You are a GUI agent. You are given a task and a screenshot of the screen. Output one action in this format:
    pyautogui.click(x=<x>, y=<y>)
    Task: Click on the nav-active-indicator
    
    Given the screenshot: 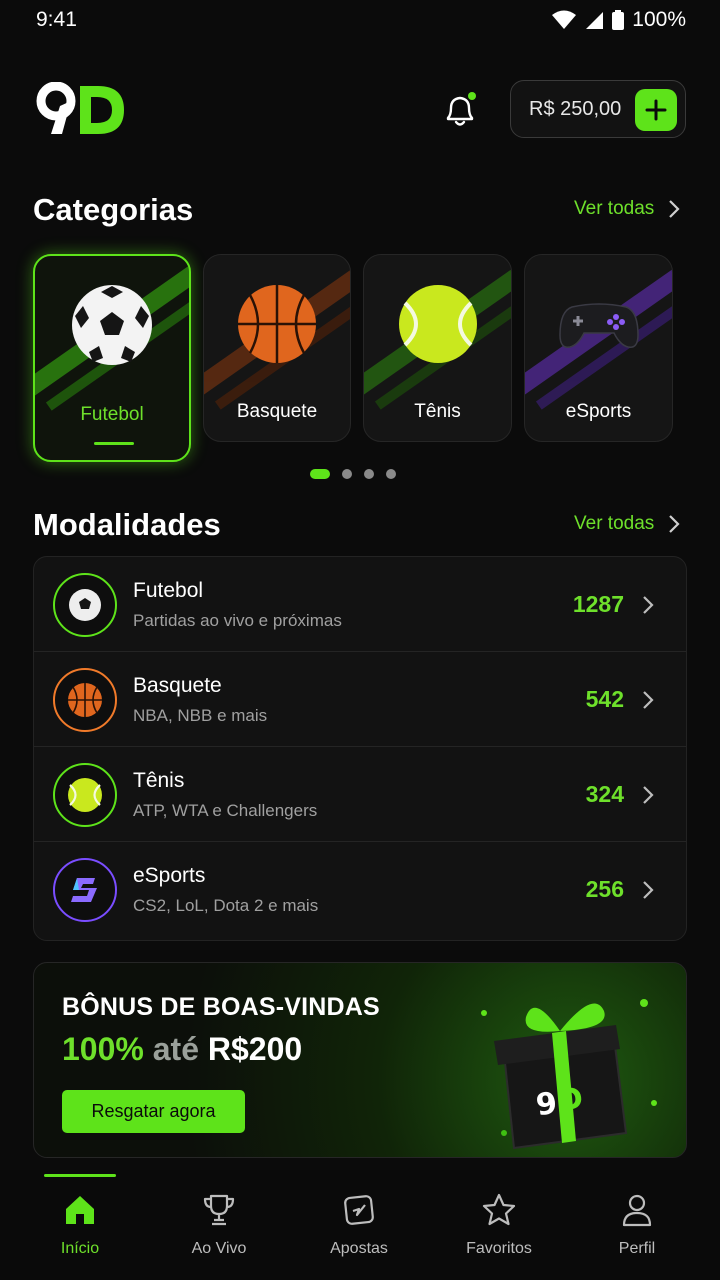 What is the action you would take?
    pyautogui.click(x=80, y=1175)
    